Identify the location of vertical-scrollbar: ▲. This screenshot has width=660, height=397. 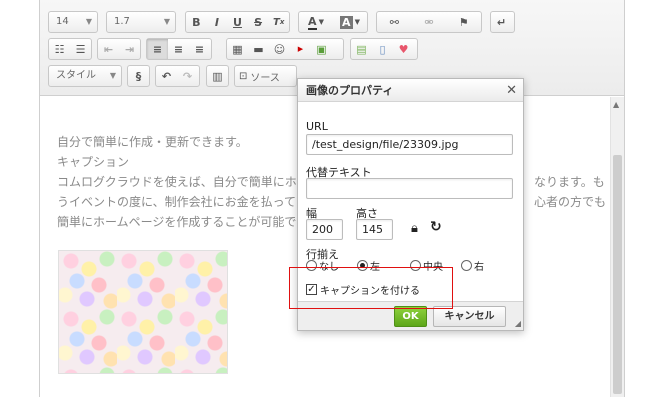
(617, 247).